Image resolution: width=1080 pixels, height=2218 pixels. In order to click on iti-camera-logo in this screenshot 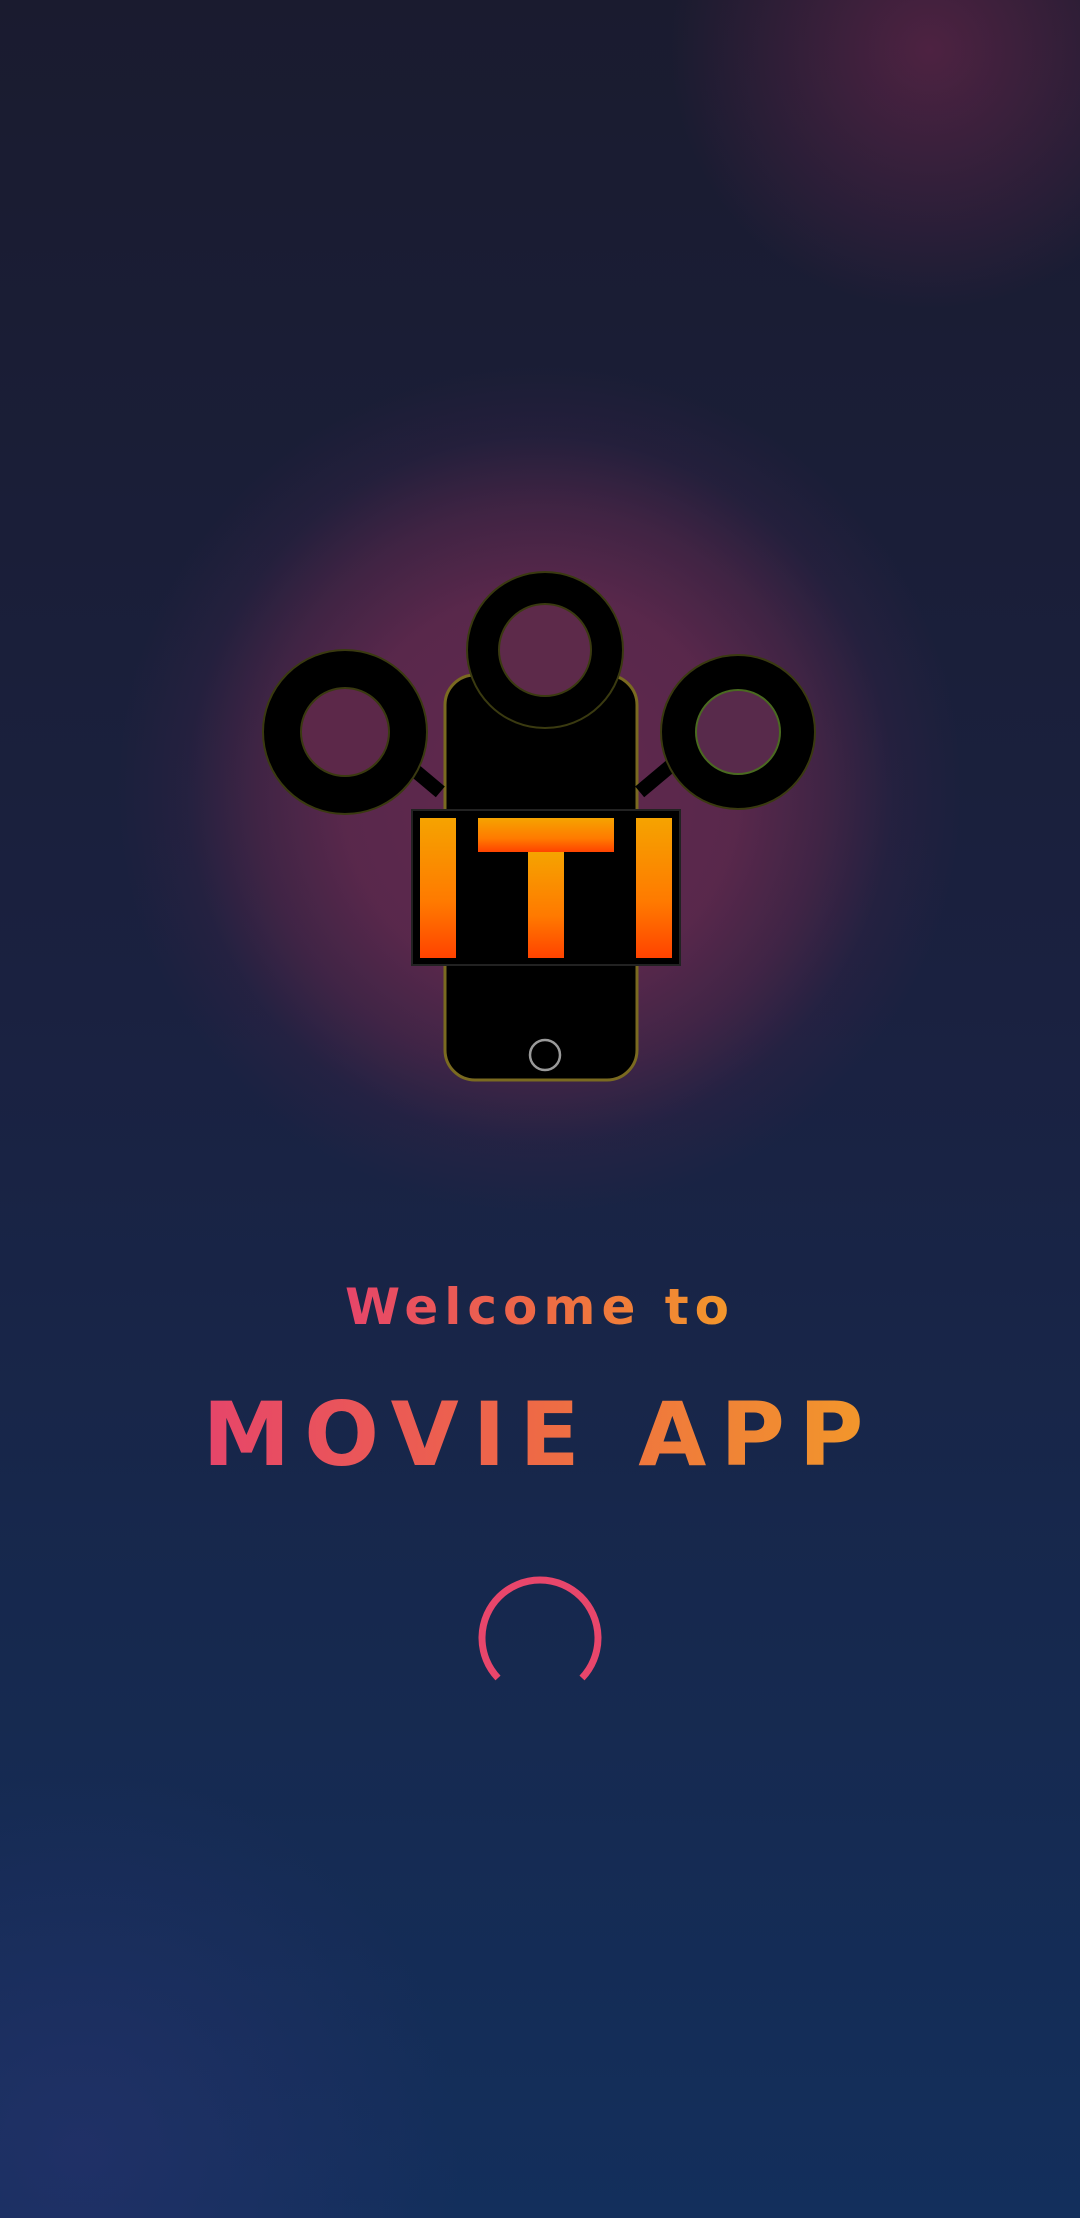, I will do `click(539, 826)`.